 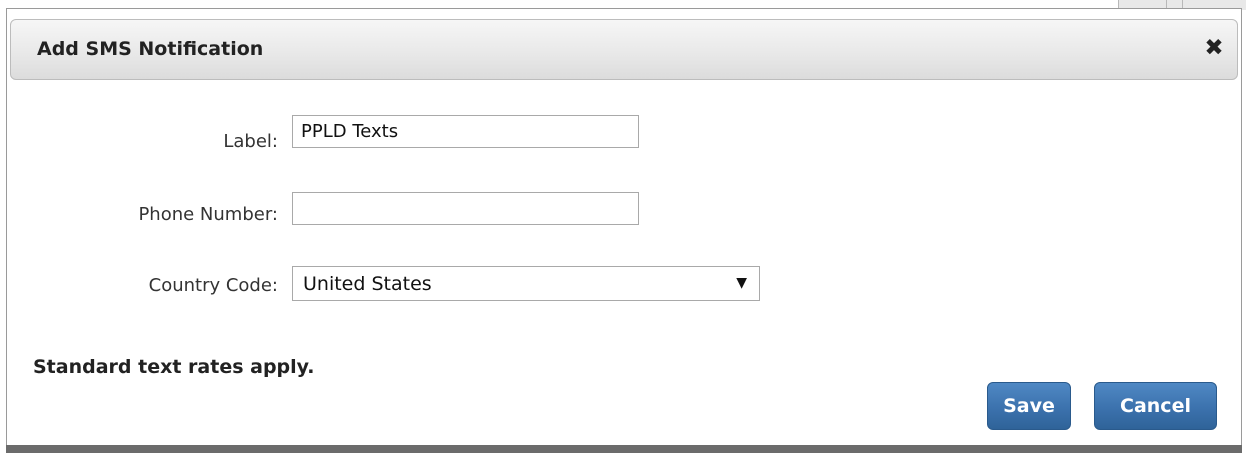 What do you see at coordinates (150, 49) in the screenshot?
I see `dialog-title: Add SMS Notification` at bounding box center [150, 49].